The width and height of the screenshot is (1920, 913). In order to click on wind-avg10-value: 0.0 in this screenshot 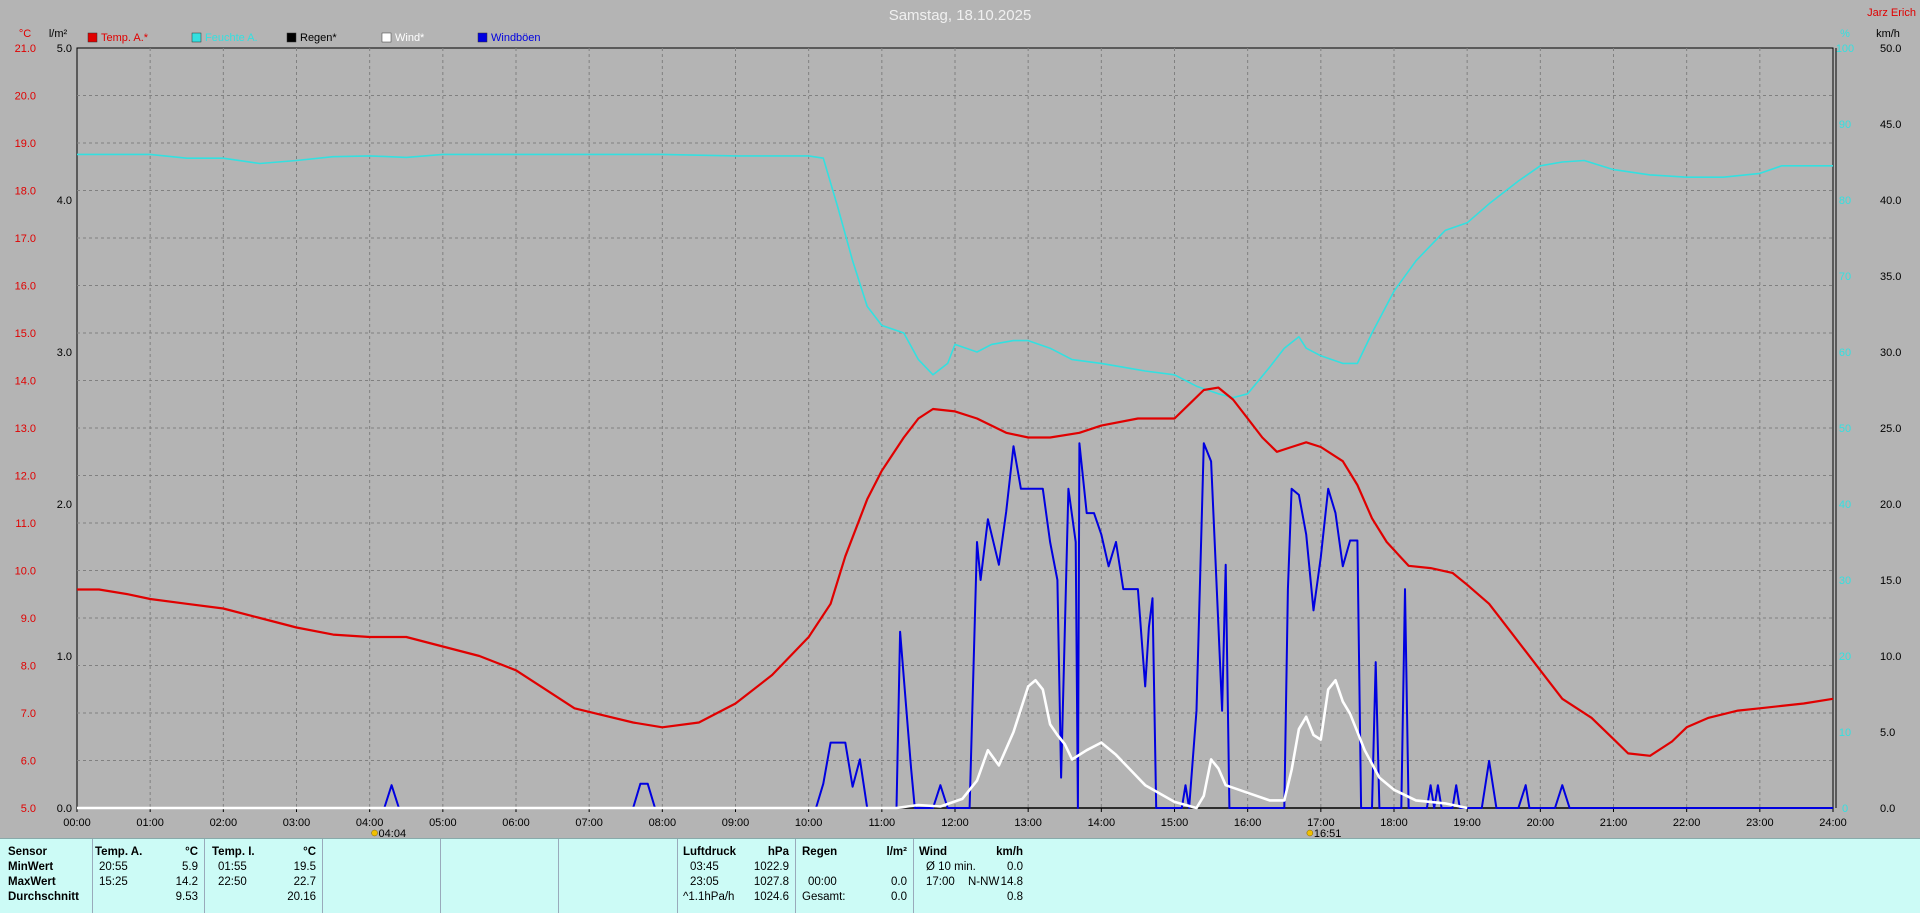, I will do `click(1015, 867)`.